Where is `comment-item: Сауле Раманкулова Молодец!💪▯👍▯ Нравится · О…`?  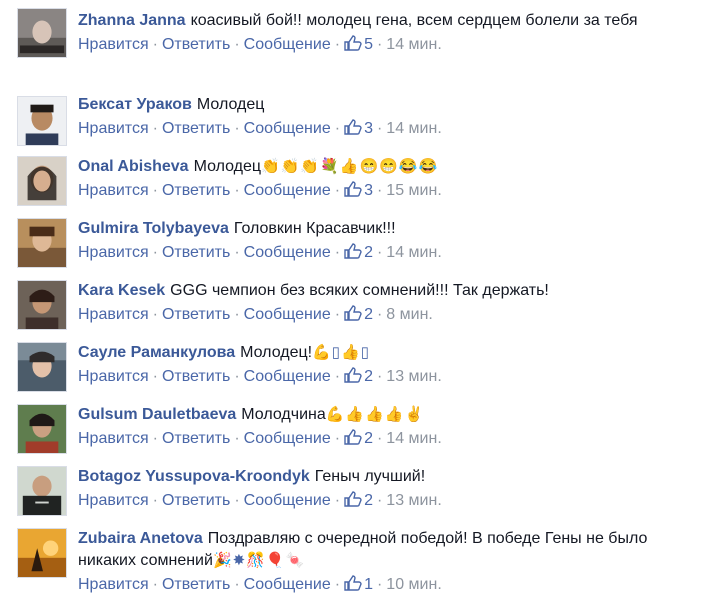 comment-item: Сауле Раманкулова Молодец!💪▯👍▯ Нравится · О… is located at coordinates (362, 368).